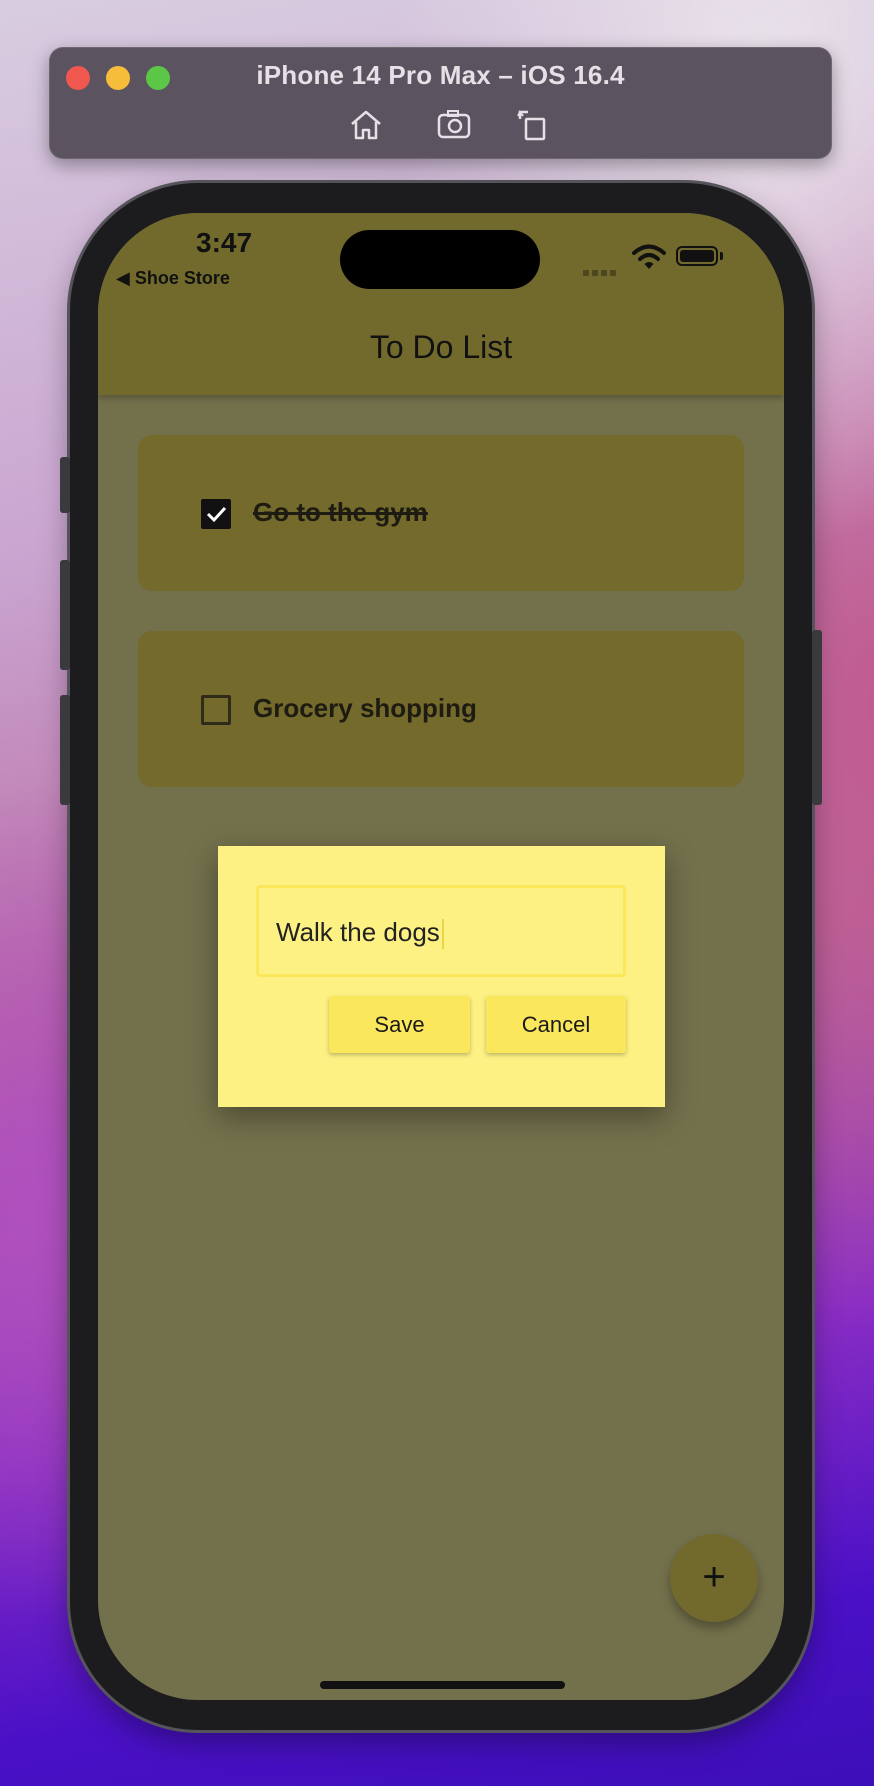  I want to click on text-caret, so click(442, 934).